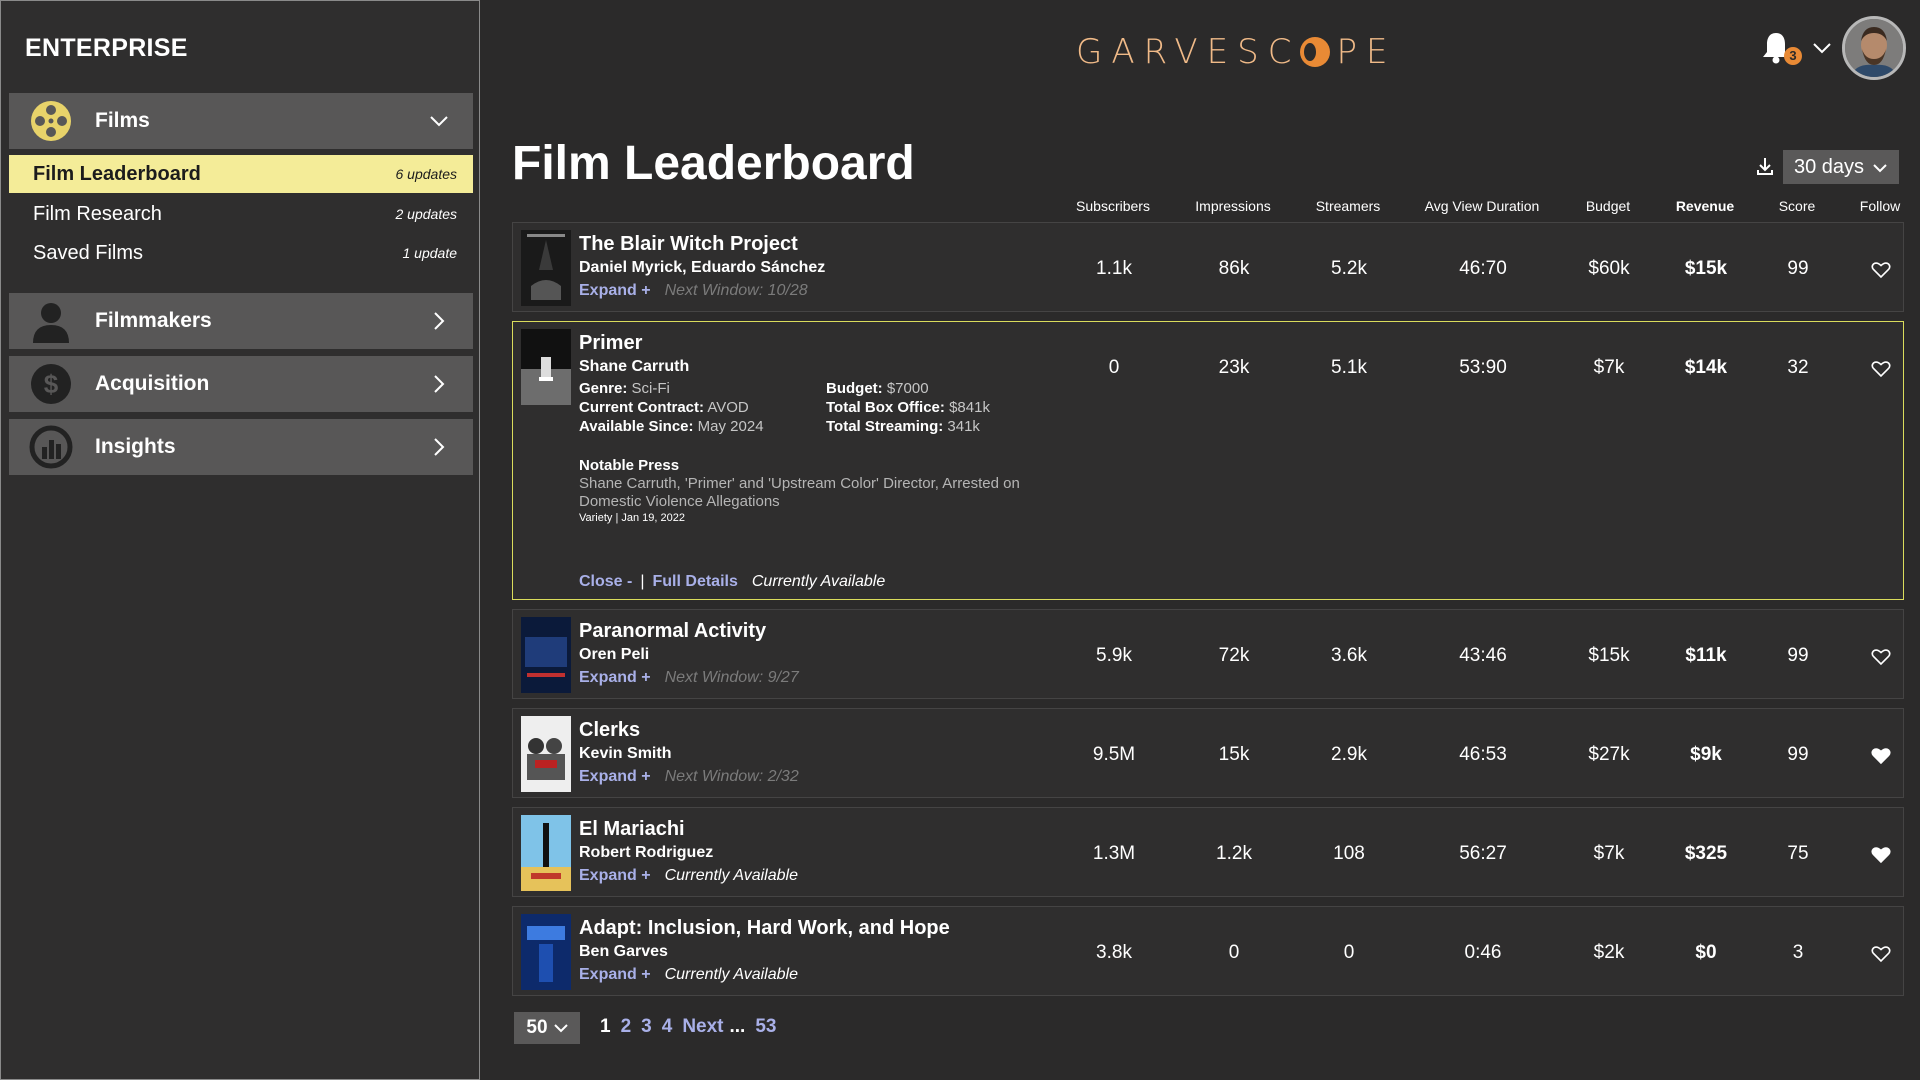 The height and width of the screenshot is (1080, 1920). What do you see at coordinates (1798, 952) in the screenshot?
I see `score-value: 3` at bounding box center [1798, 952].